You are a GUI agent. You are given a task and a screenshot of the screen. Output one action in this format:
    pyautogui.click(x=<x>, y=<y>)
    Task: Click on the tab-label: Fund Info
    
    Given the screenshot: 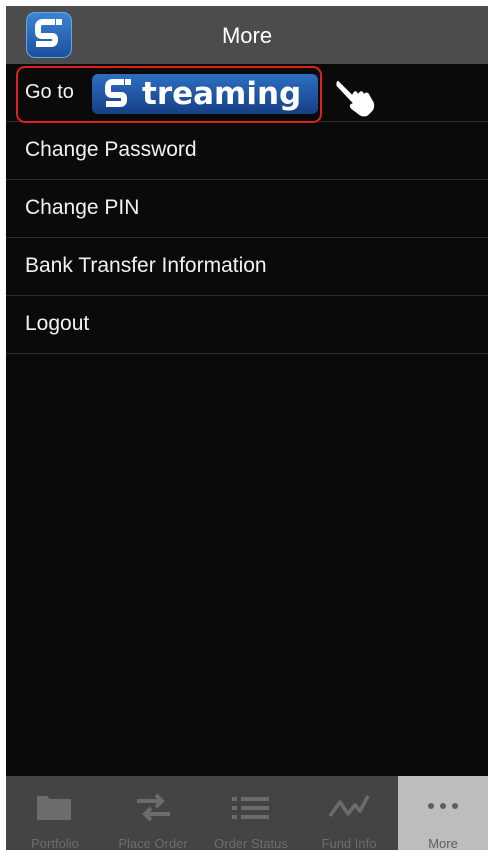 What is the action you would take?
    pyautogui.click(x=349, y=843)
    